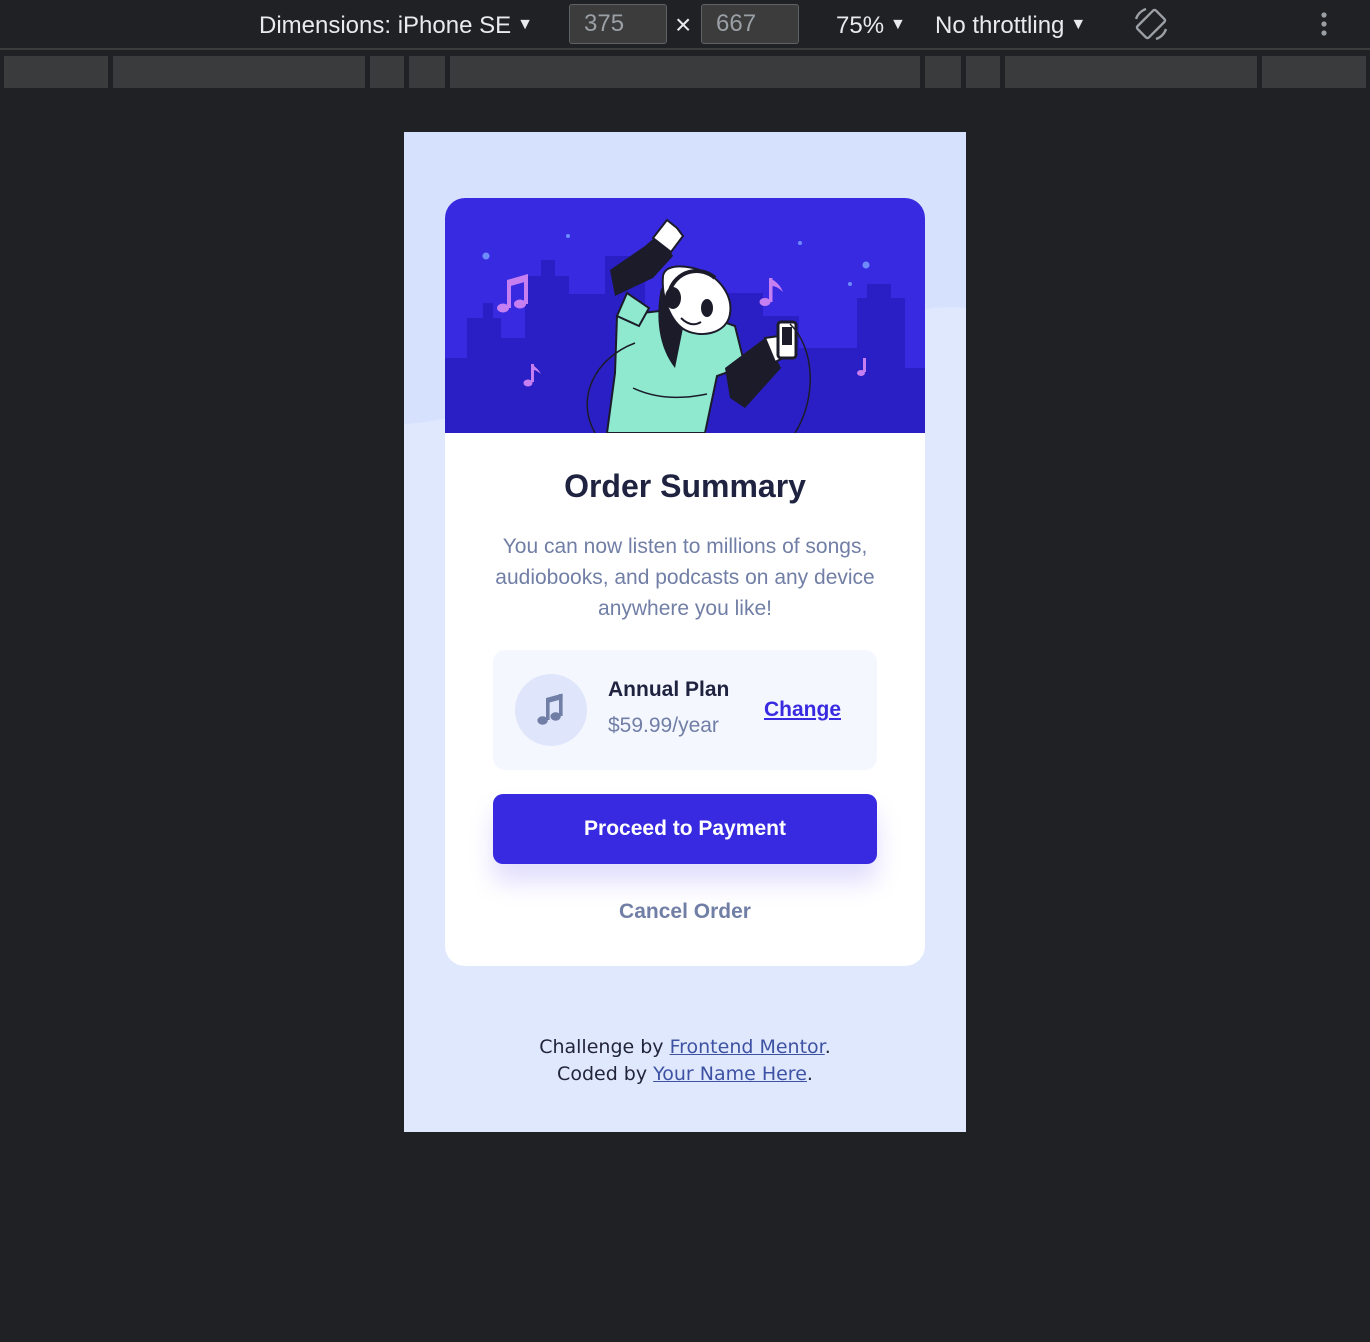 Image resolution: width=1370 pixels, height=1342 pixels. I want to click on zoom-label: 75%, so click(860, 25).